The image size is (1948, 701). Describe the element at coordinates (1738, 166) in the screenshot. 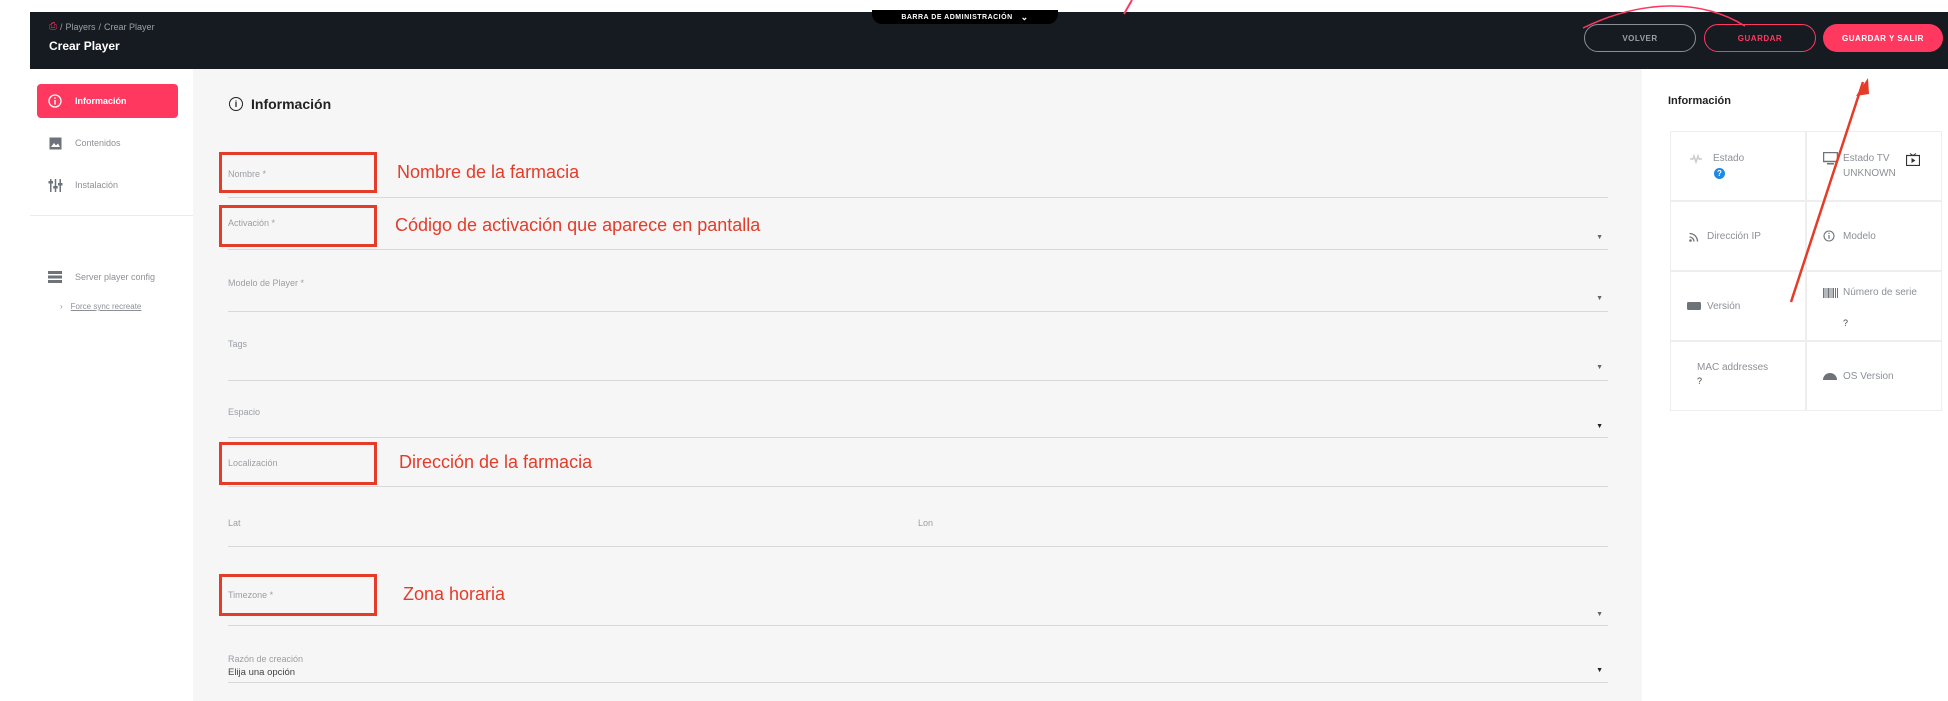

I see `estado-cell: Estado ?` at that location.